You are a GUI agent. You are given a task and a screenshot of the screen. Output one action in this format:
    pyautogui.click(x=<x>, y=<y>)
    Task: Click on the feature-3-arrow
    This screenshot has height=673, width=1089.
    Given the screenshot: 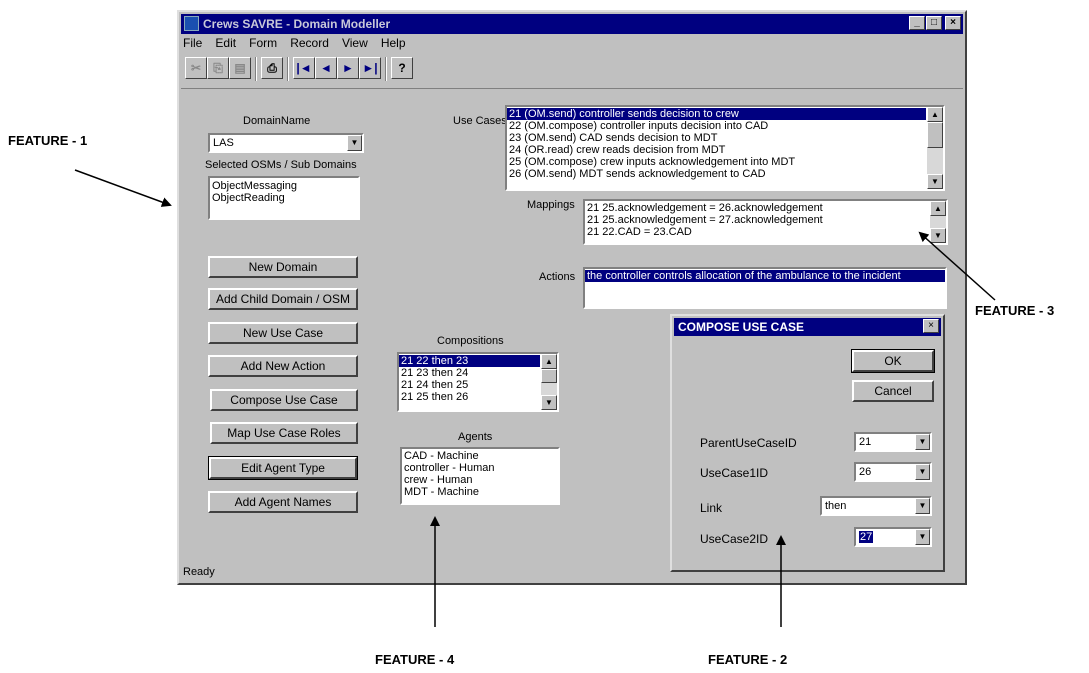 What is the action you would take?
    pyautogui.click(x=957, y=266)
    